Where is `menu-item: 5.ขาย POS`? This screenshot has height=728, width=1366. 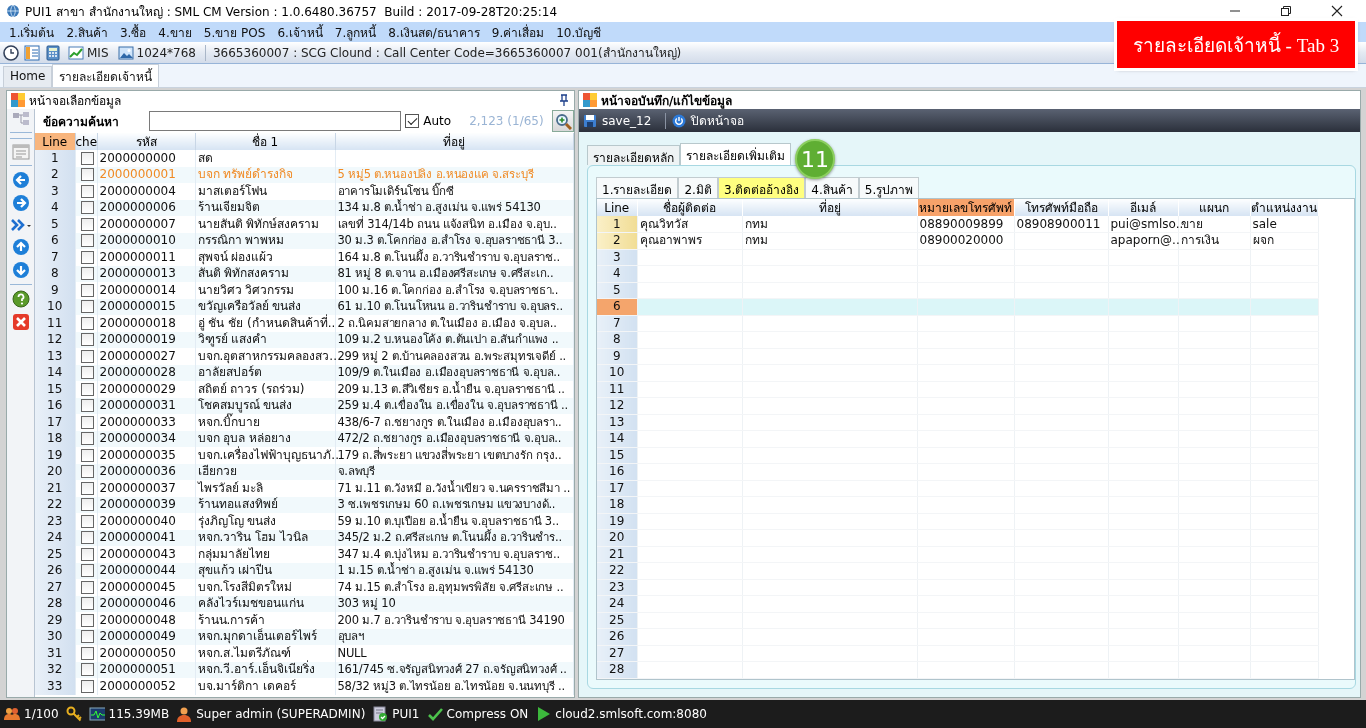
menu-item: 5.ขาย POS is located at coordinates (237, 32).